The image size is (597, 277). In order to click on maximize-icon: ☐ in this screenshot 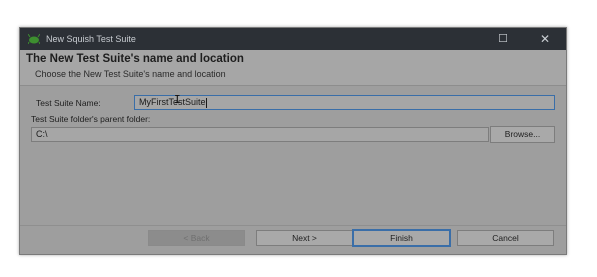, I will do `click(503, 39)`.